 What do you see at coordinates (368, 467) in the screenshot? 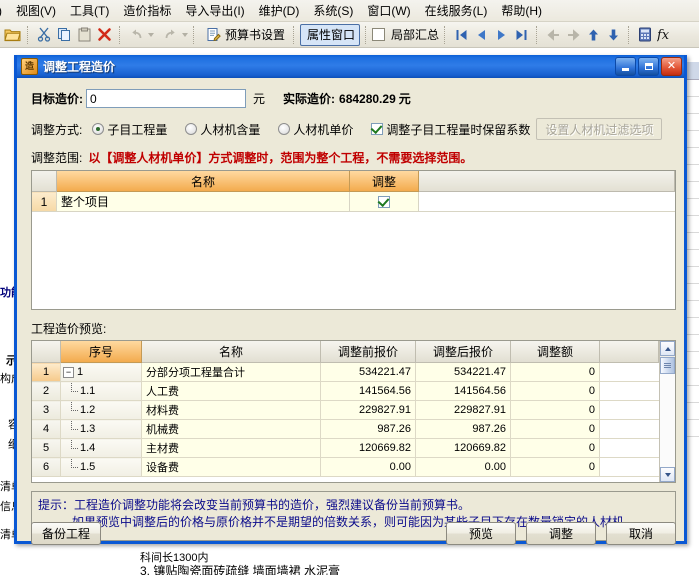
I see `preview-row-before: 0.00` at bounding box center [368, 467].